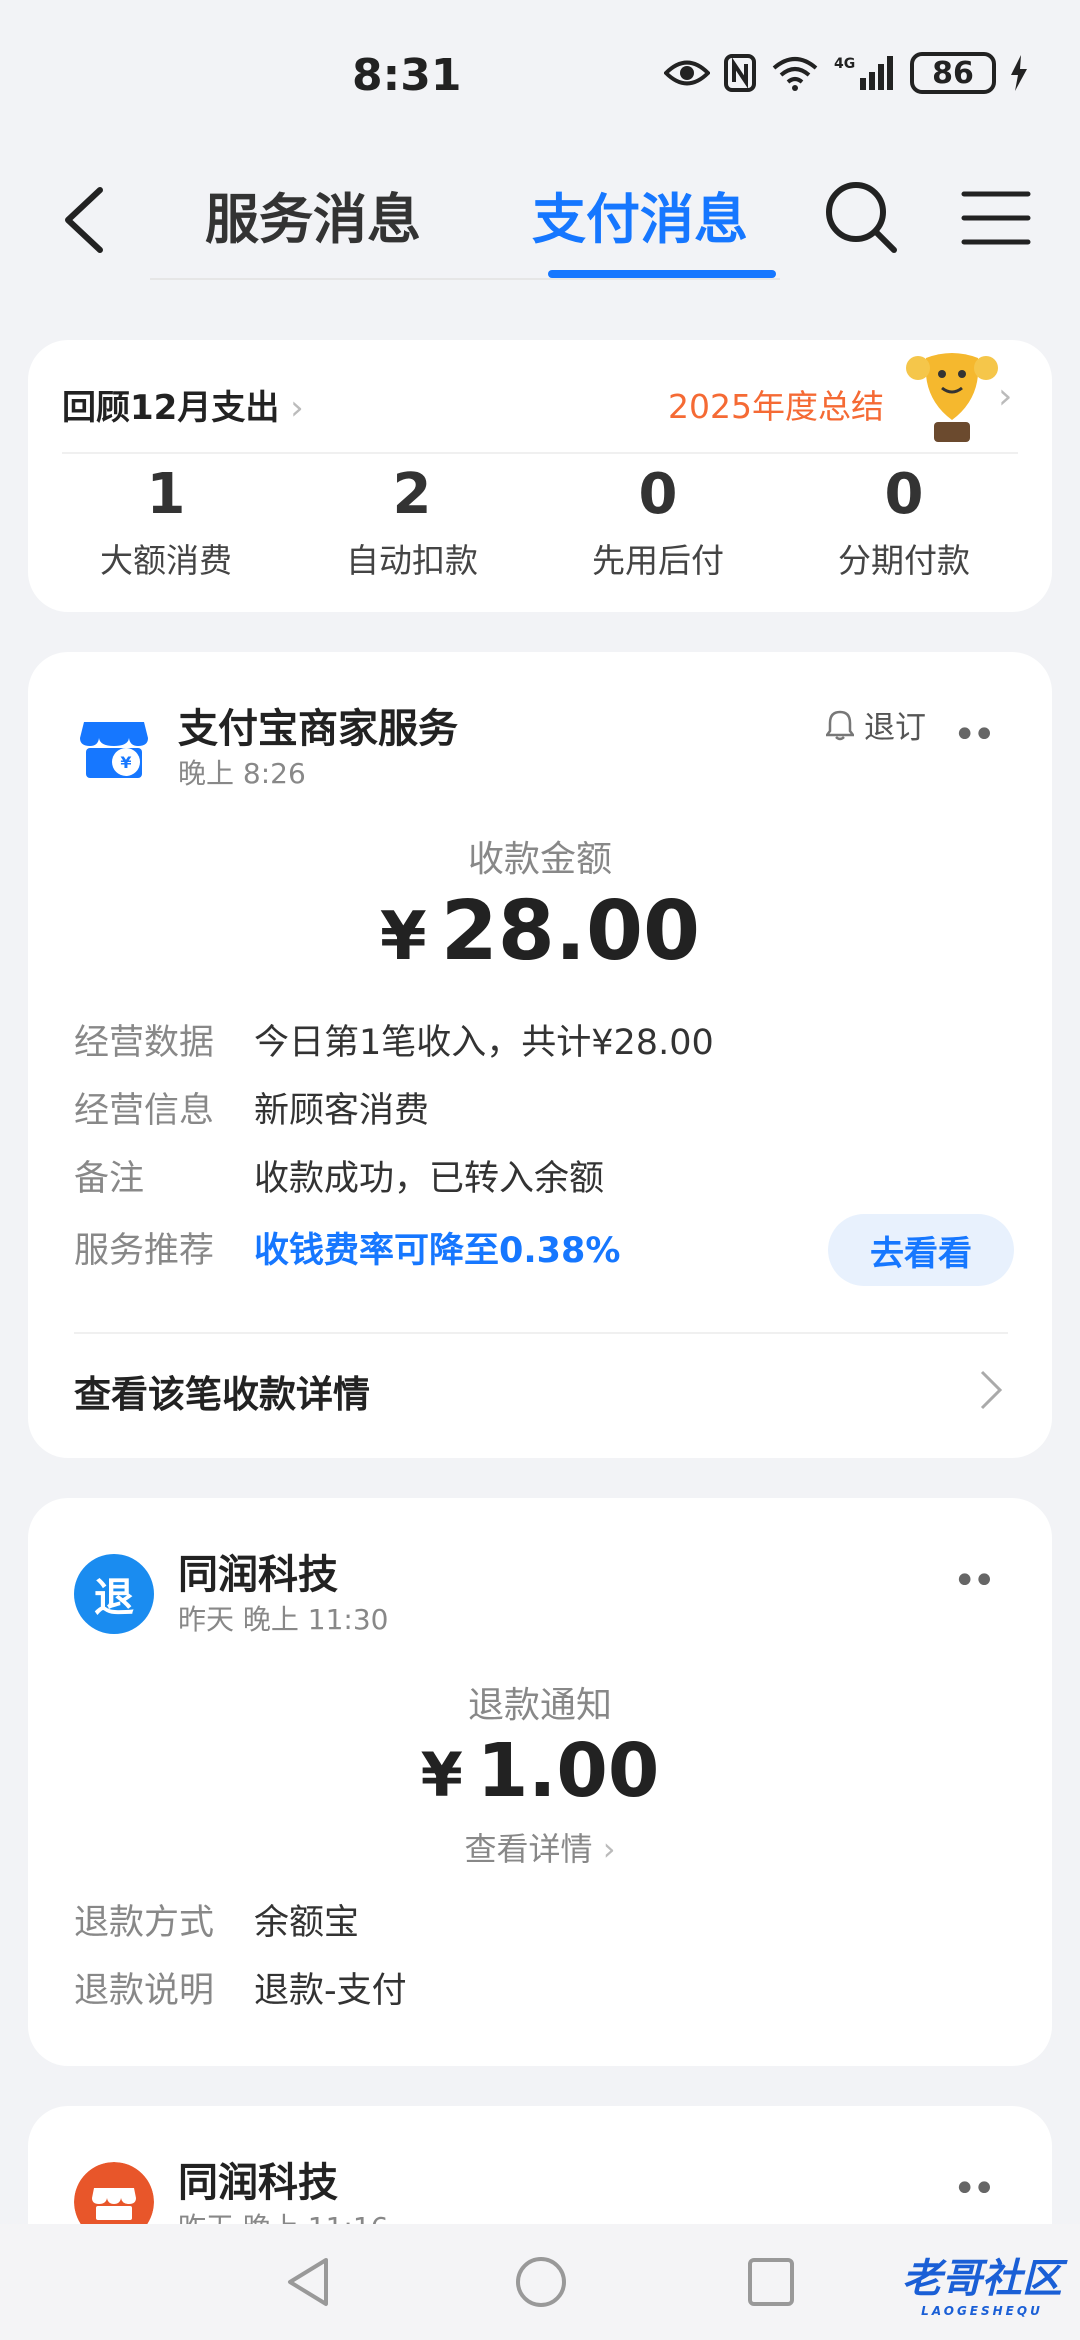  Describe the element at coordinates (776, 404) in the screenshot. I see `annual-summary-link: 2025年度总结` at that location.